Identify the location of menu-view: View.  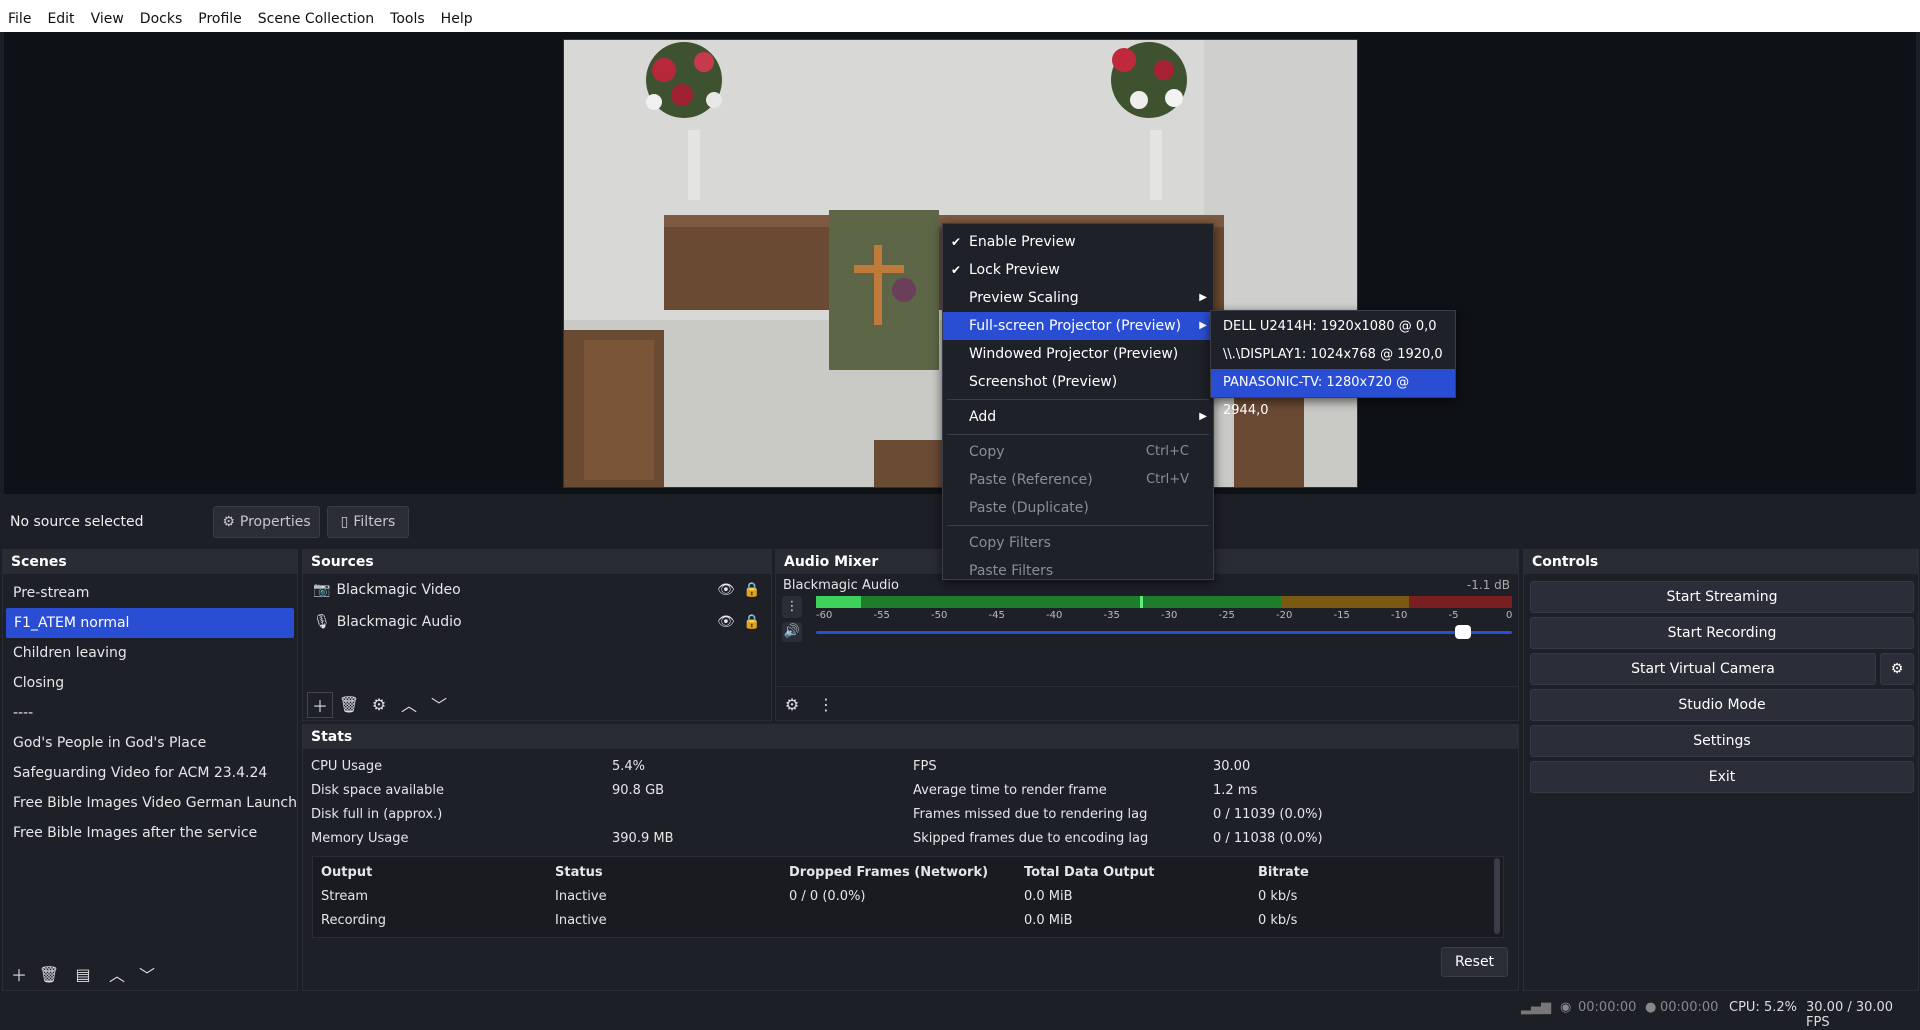
(107, 19).